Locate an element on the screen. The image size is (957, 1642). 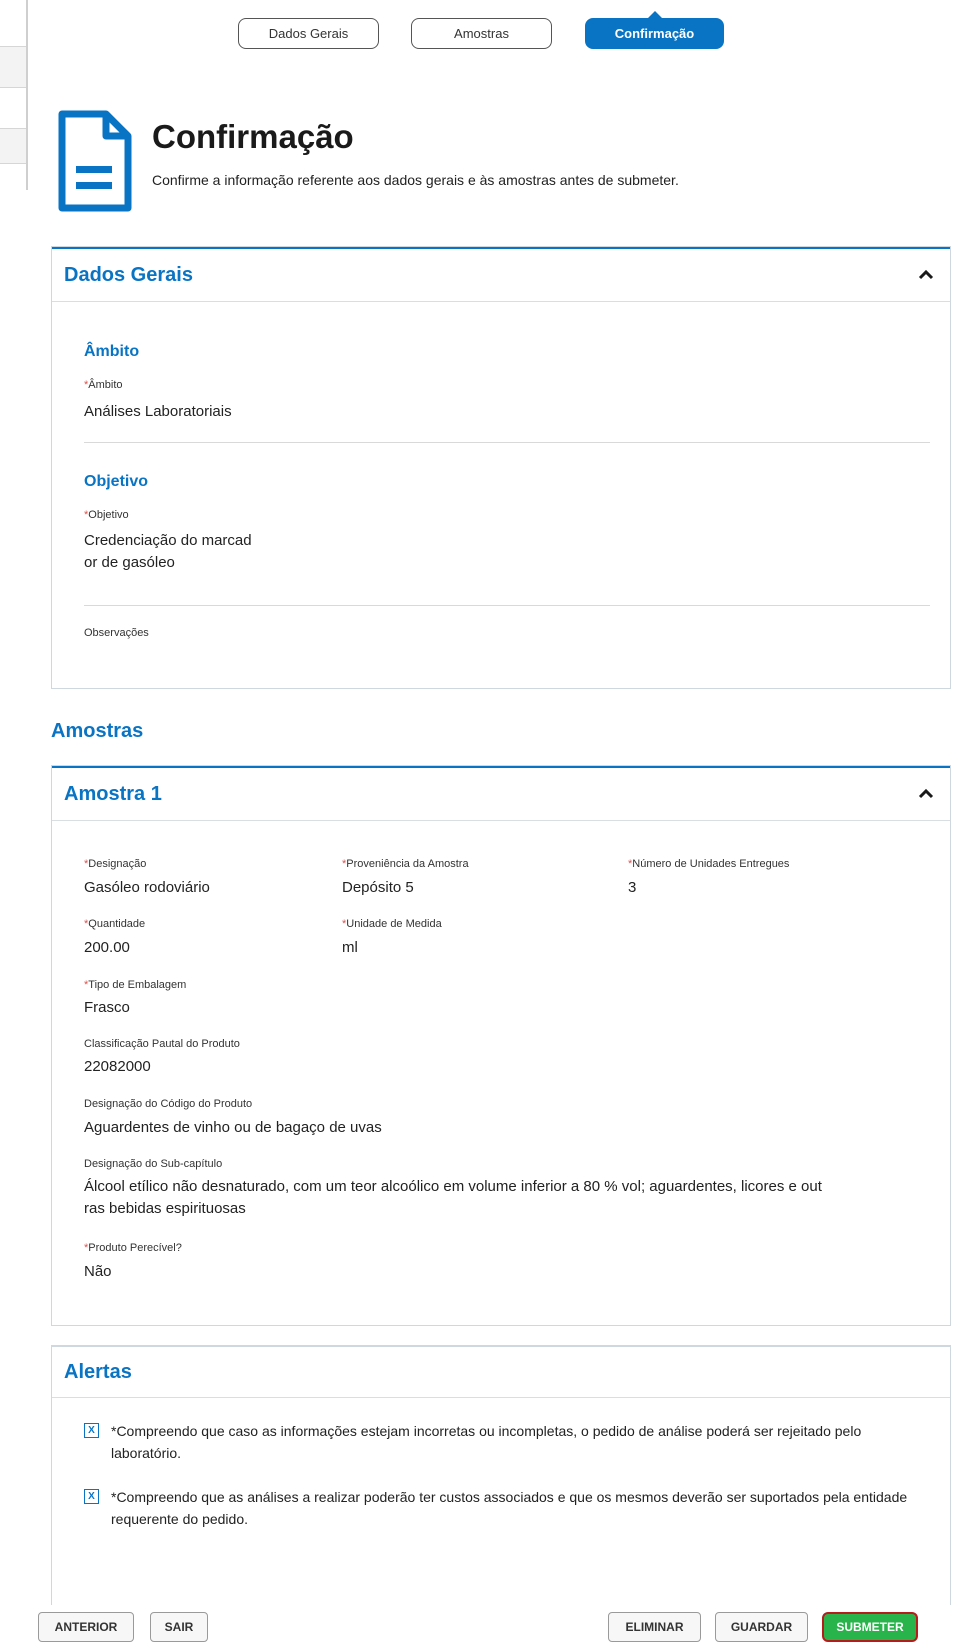
codigo-label: Designação do Código do Produto is located at coordinates (168, 1104).